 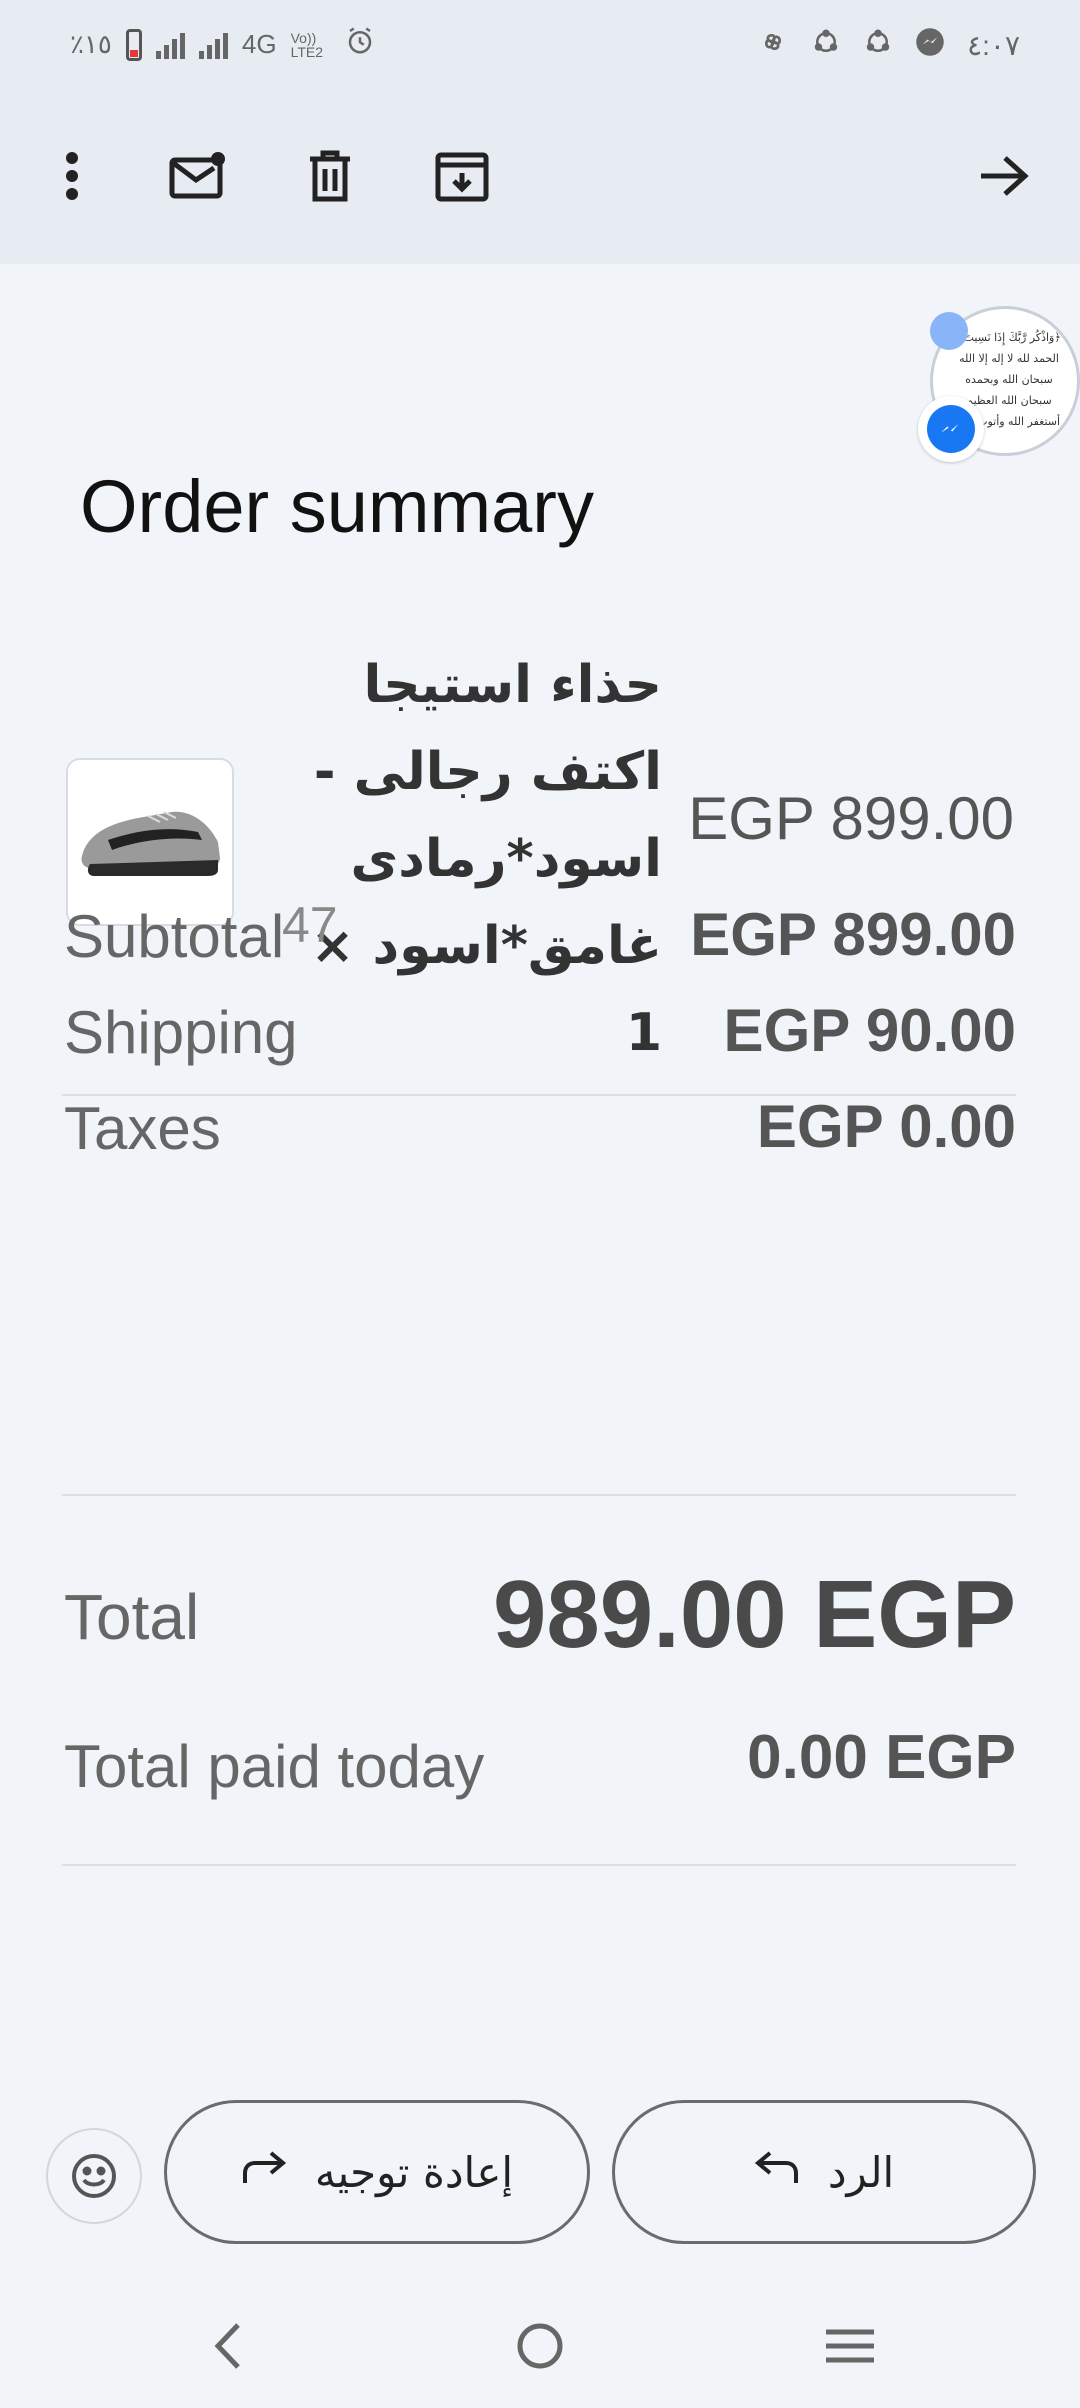 What do you see at coordinates (853, 934) in the screenshot?
I see `subtotal-value: EGP 899.00` at bounding box center [853, 934].